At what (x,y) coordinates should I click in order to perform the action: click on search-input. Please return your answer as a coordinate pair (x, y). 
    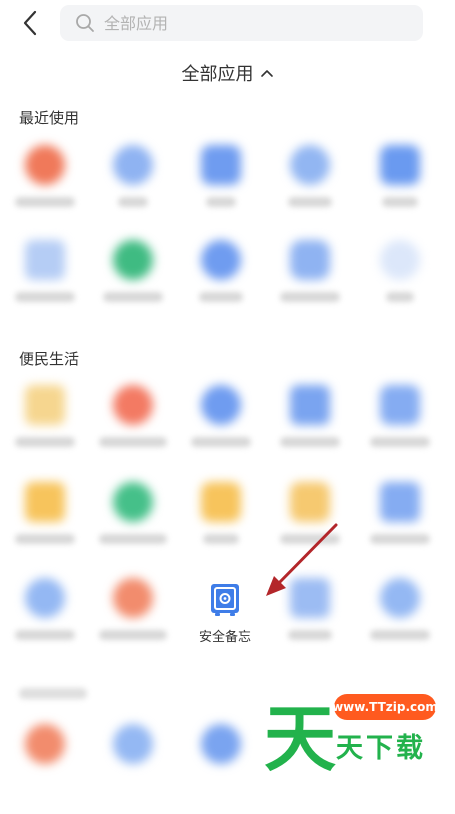
    Looking at the image, I should click on (254, 23).